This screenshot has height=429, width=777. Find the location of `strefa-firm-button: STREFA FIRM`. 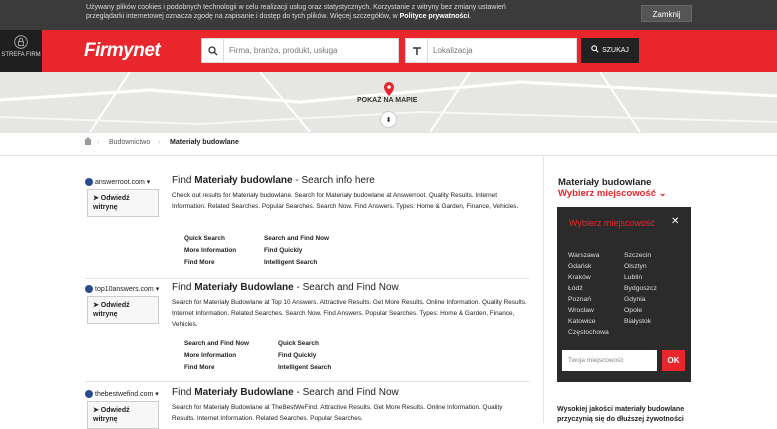

strefa-firm-button: STREFA FIRM is located at coordinates (21, 51).